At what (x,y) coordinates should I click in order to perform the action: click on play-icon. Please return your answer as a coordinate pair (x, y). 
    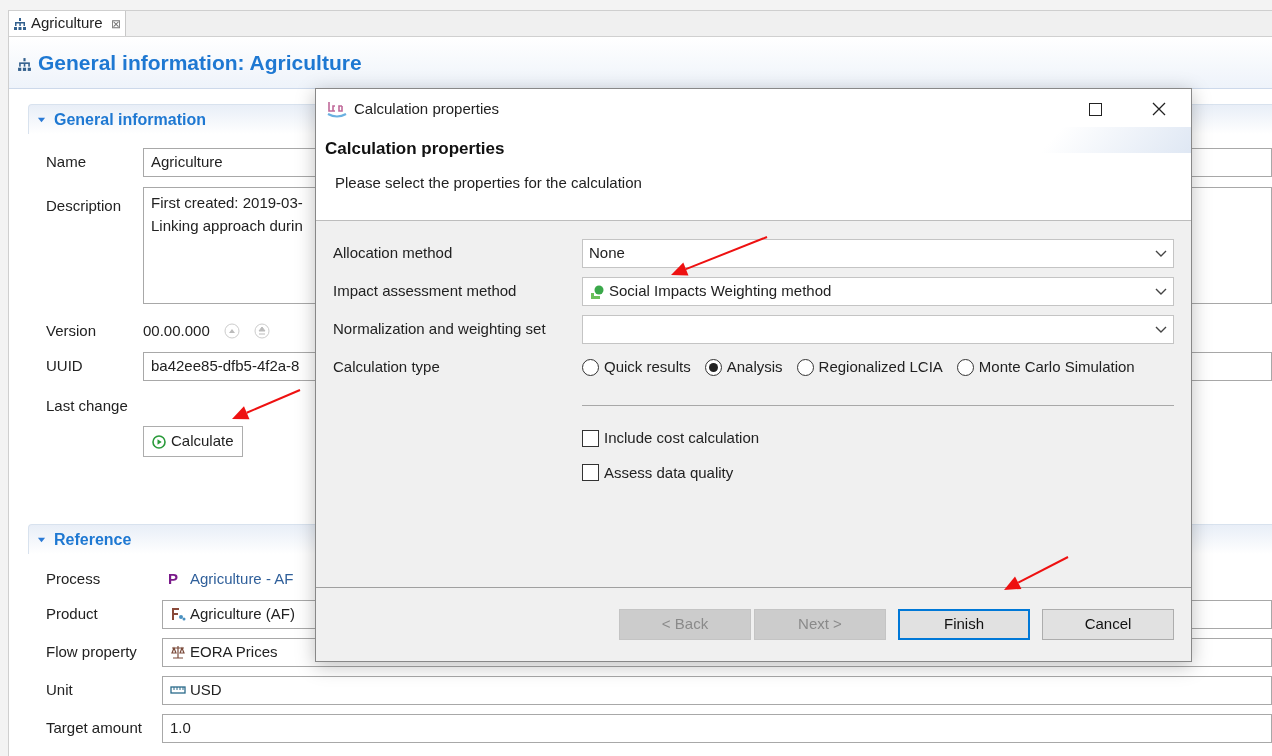
    Looking at the image, I should click on (159, 441).